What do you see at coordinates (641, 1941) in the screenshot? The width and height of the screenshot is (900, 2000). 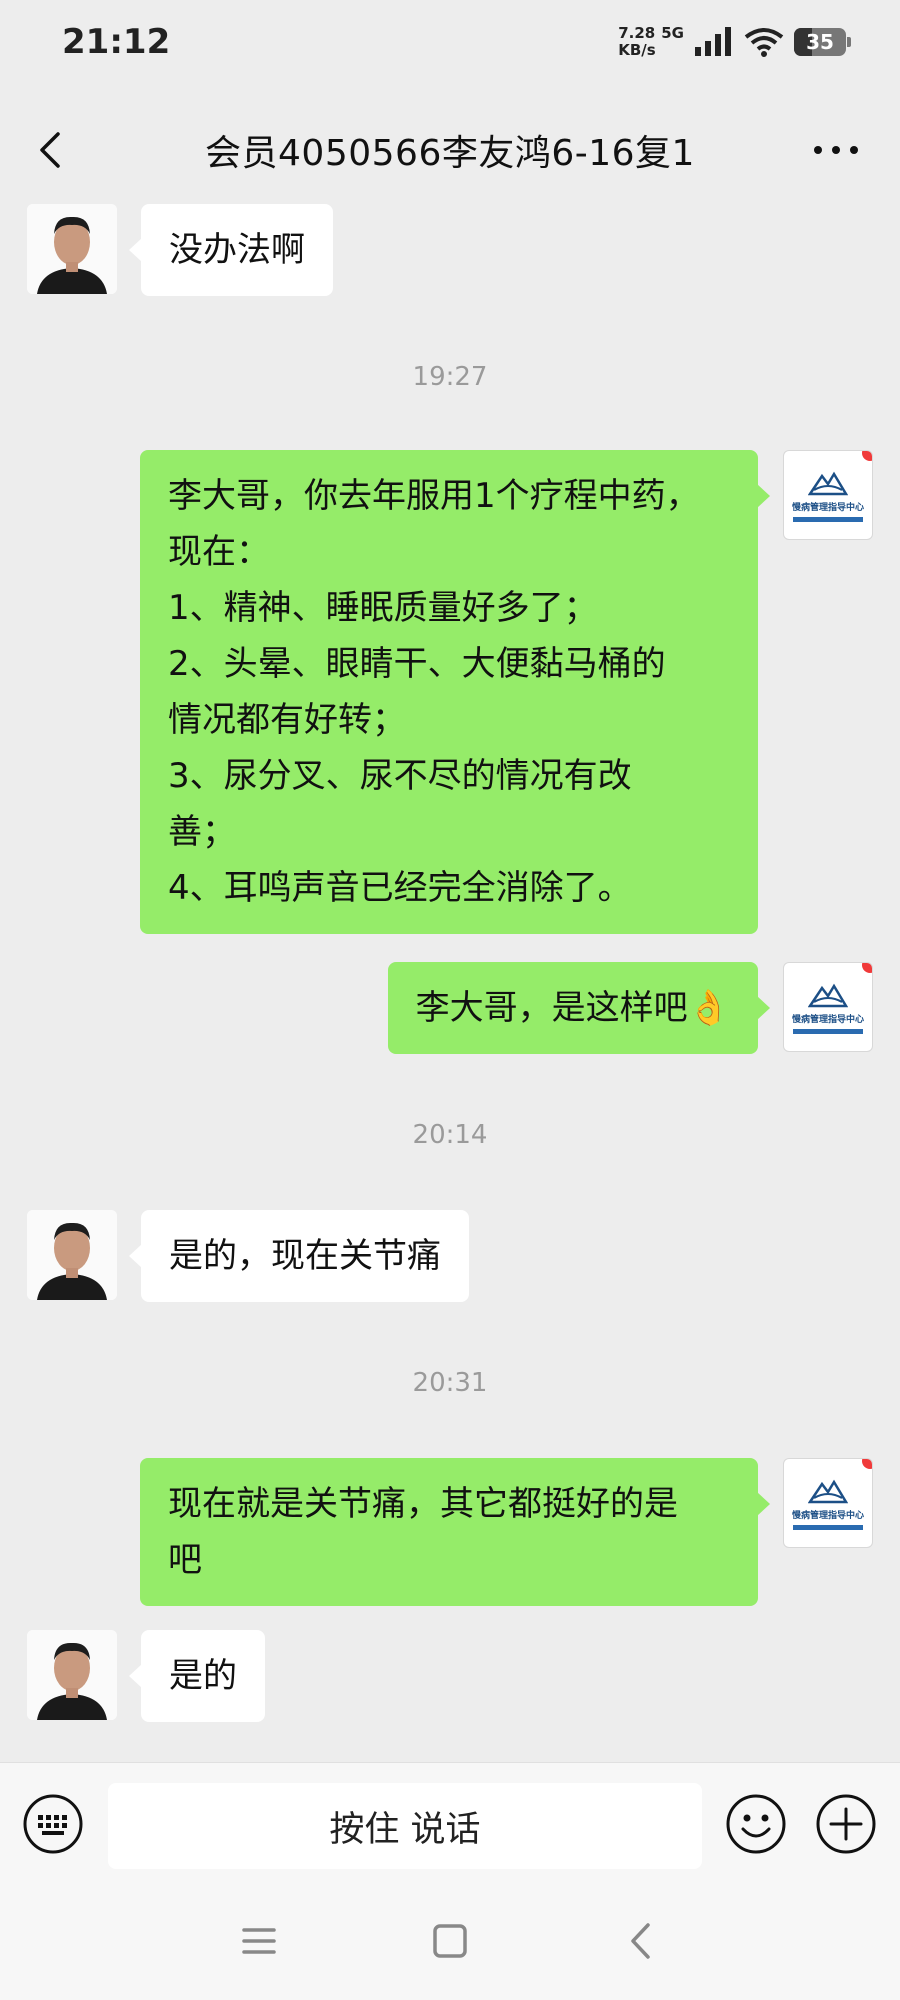 I see `back-triangle-icon` at bounding box center [641, 1941].